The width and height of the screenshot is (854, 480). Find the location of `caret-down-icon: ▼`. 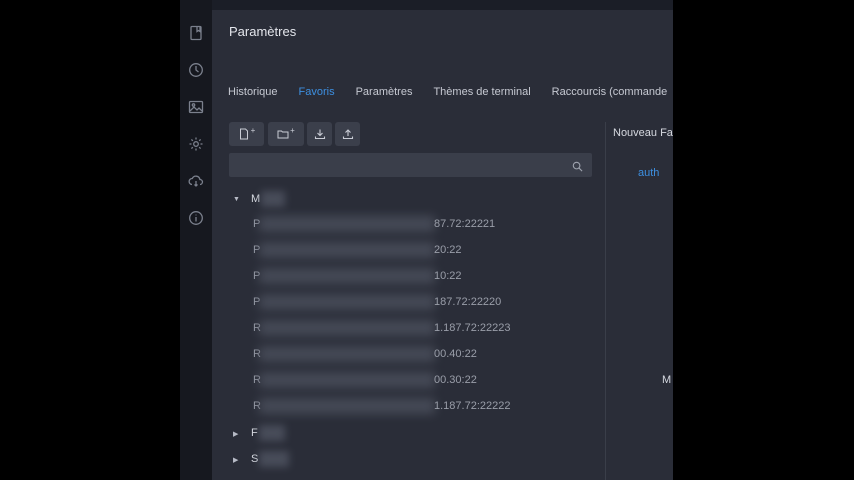

caret-down-icon: ▼ is located at coordinates (236, 199).